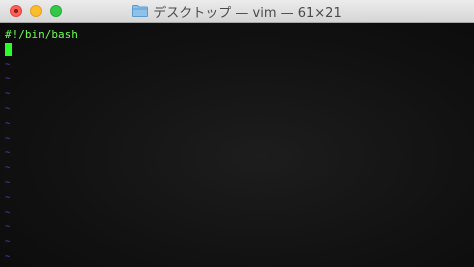 This screenshot has height=267, width=474. Describe the element at coordinates (247, 13) in the screenshot. I see `window-title: デスクトップ — vim — 61×21` at that location.